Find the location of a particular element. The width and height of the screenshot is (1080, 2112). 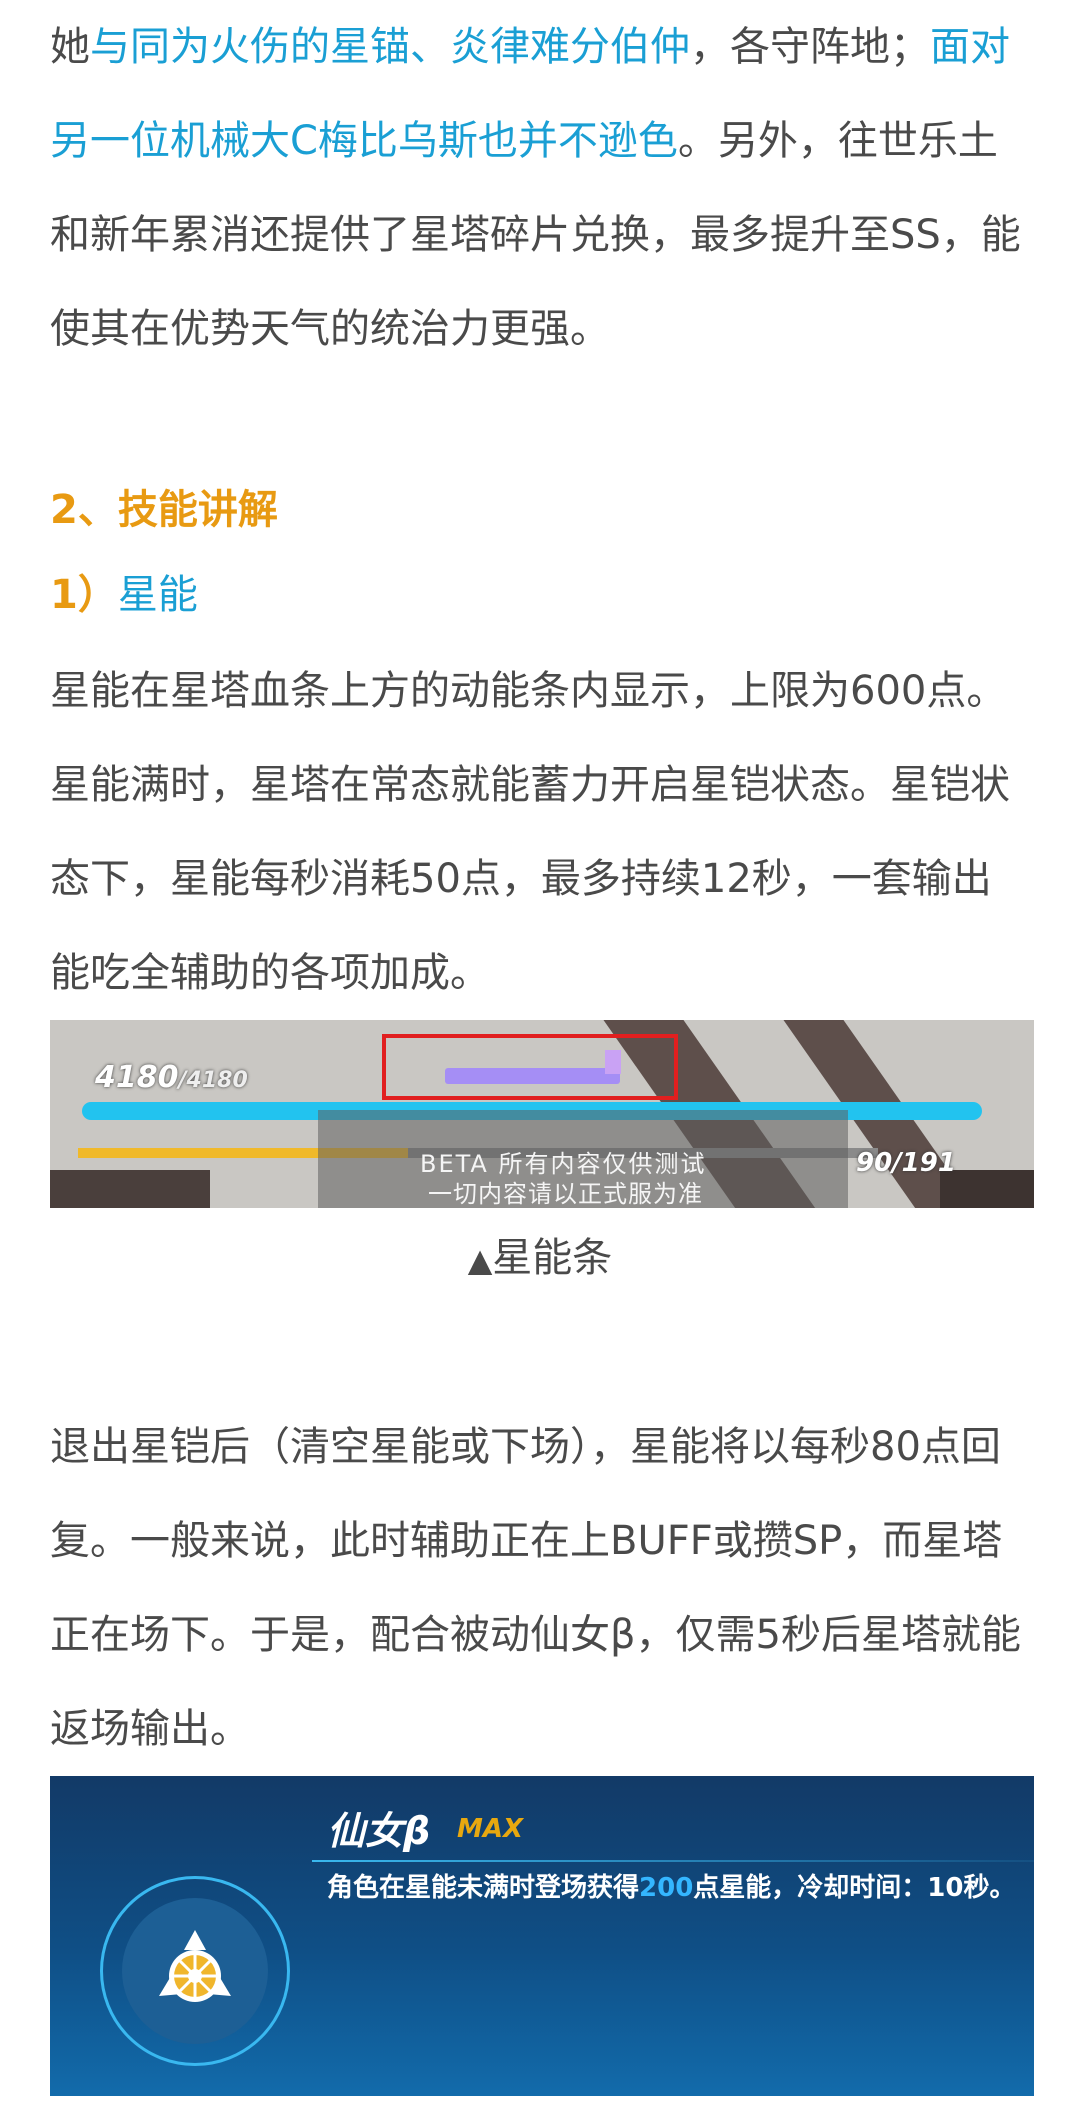

hp-max: /4180 is located at coordinates (213, 1080).